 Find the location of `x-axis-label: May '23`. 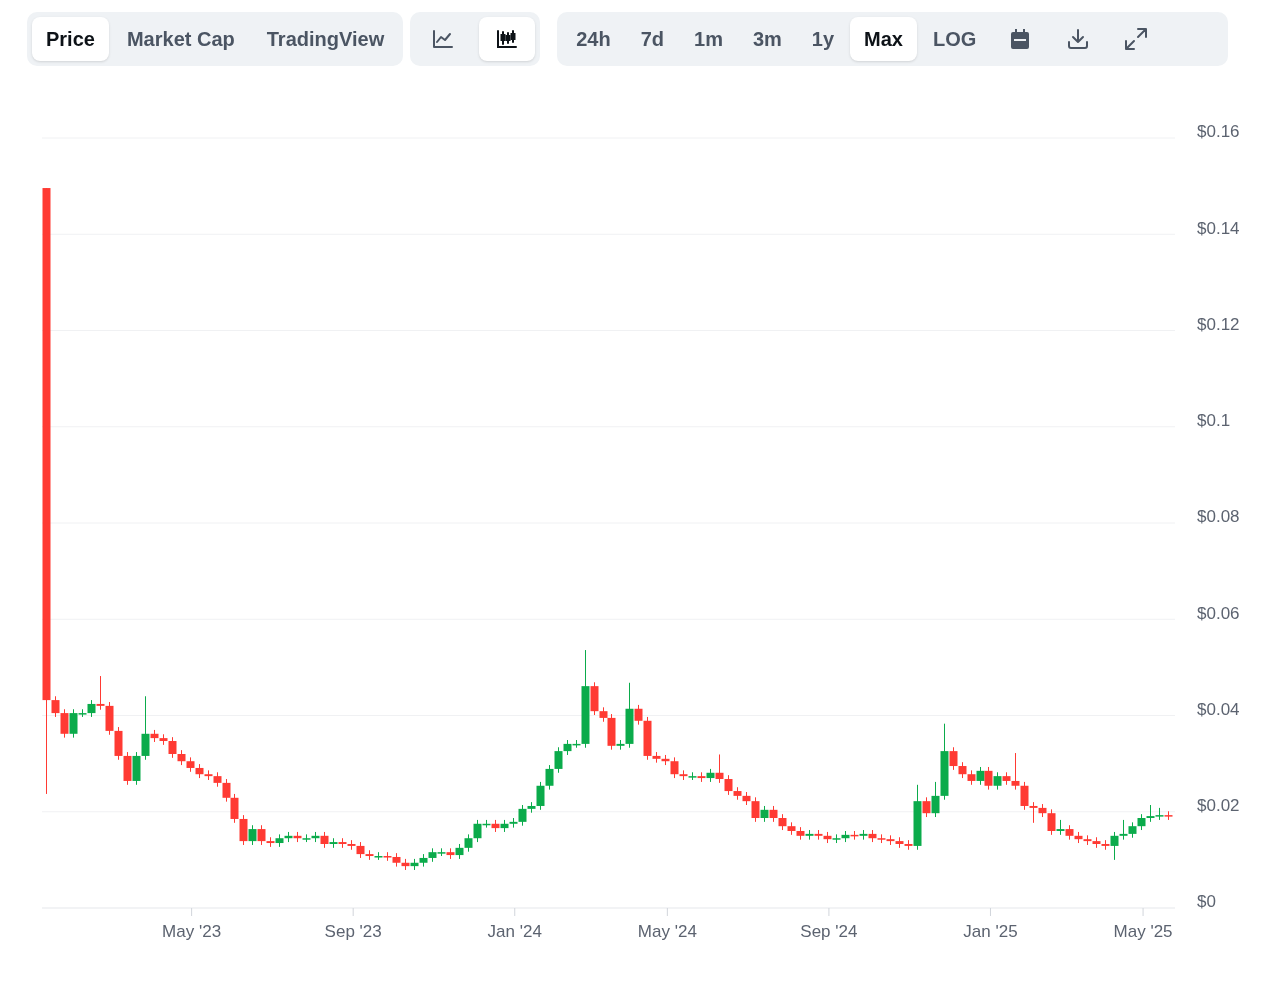

x-axis-label: May '23 is located at coordinates (192, 931).